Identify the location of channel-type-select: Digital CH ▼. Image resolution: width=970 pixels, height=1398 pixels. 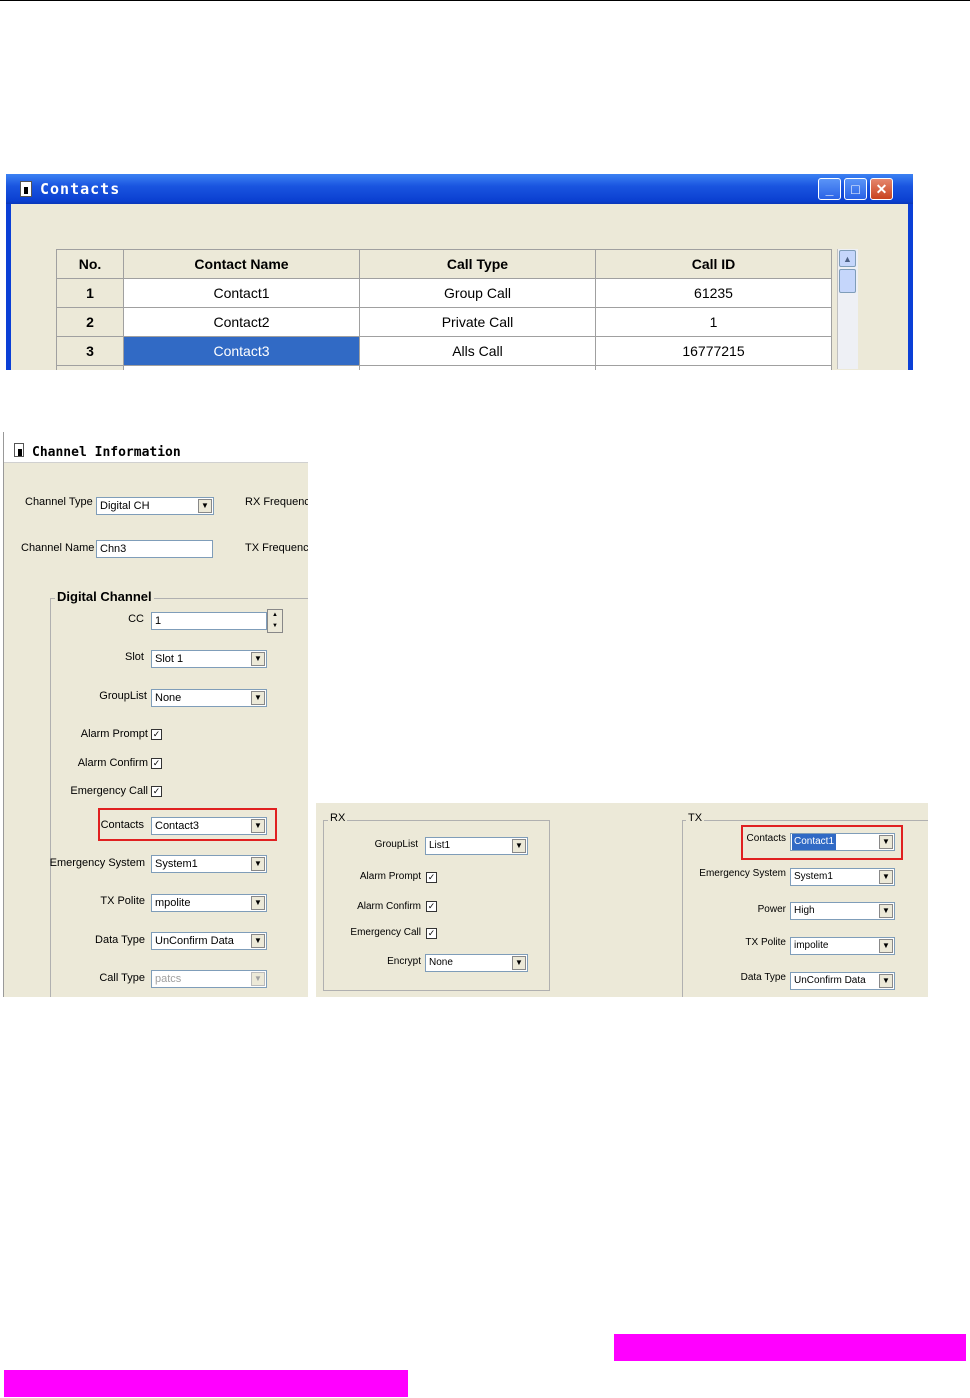
(155, 506).